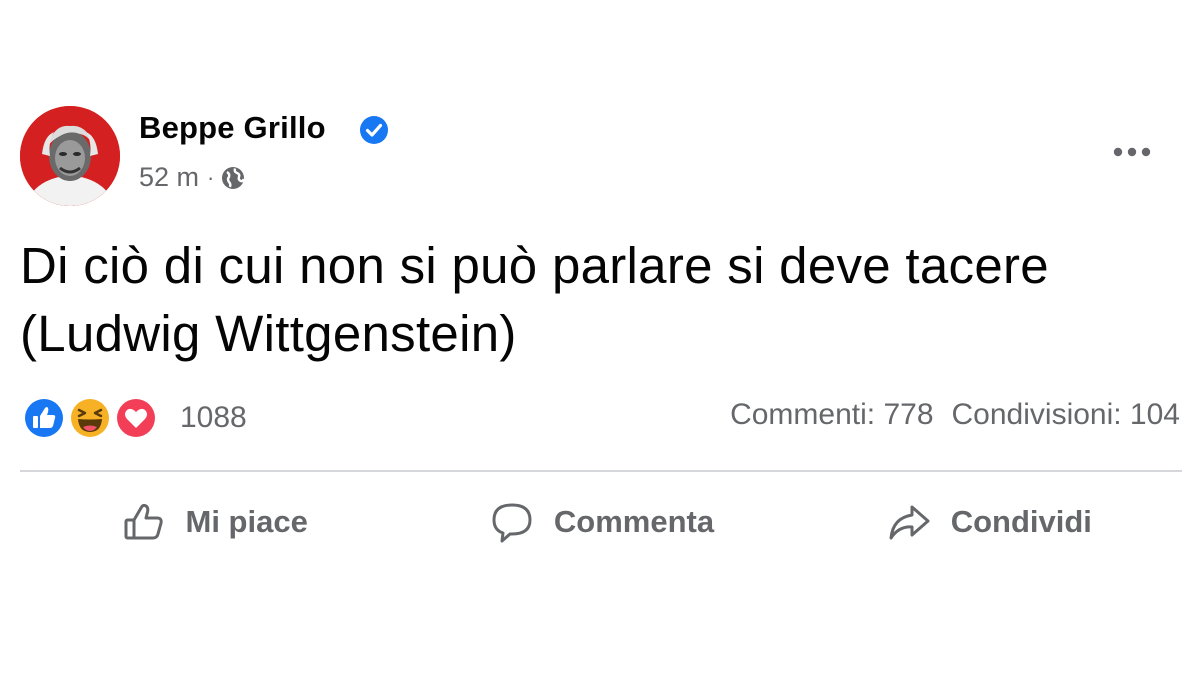 This screenshot has height=675, width=1200. I want to click on post-stats: Commenti: 778 Condivisioni: 104, so click(955, 415).